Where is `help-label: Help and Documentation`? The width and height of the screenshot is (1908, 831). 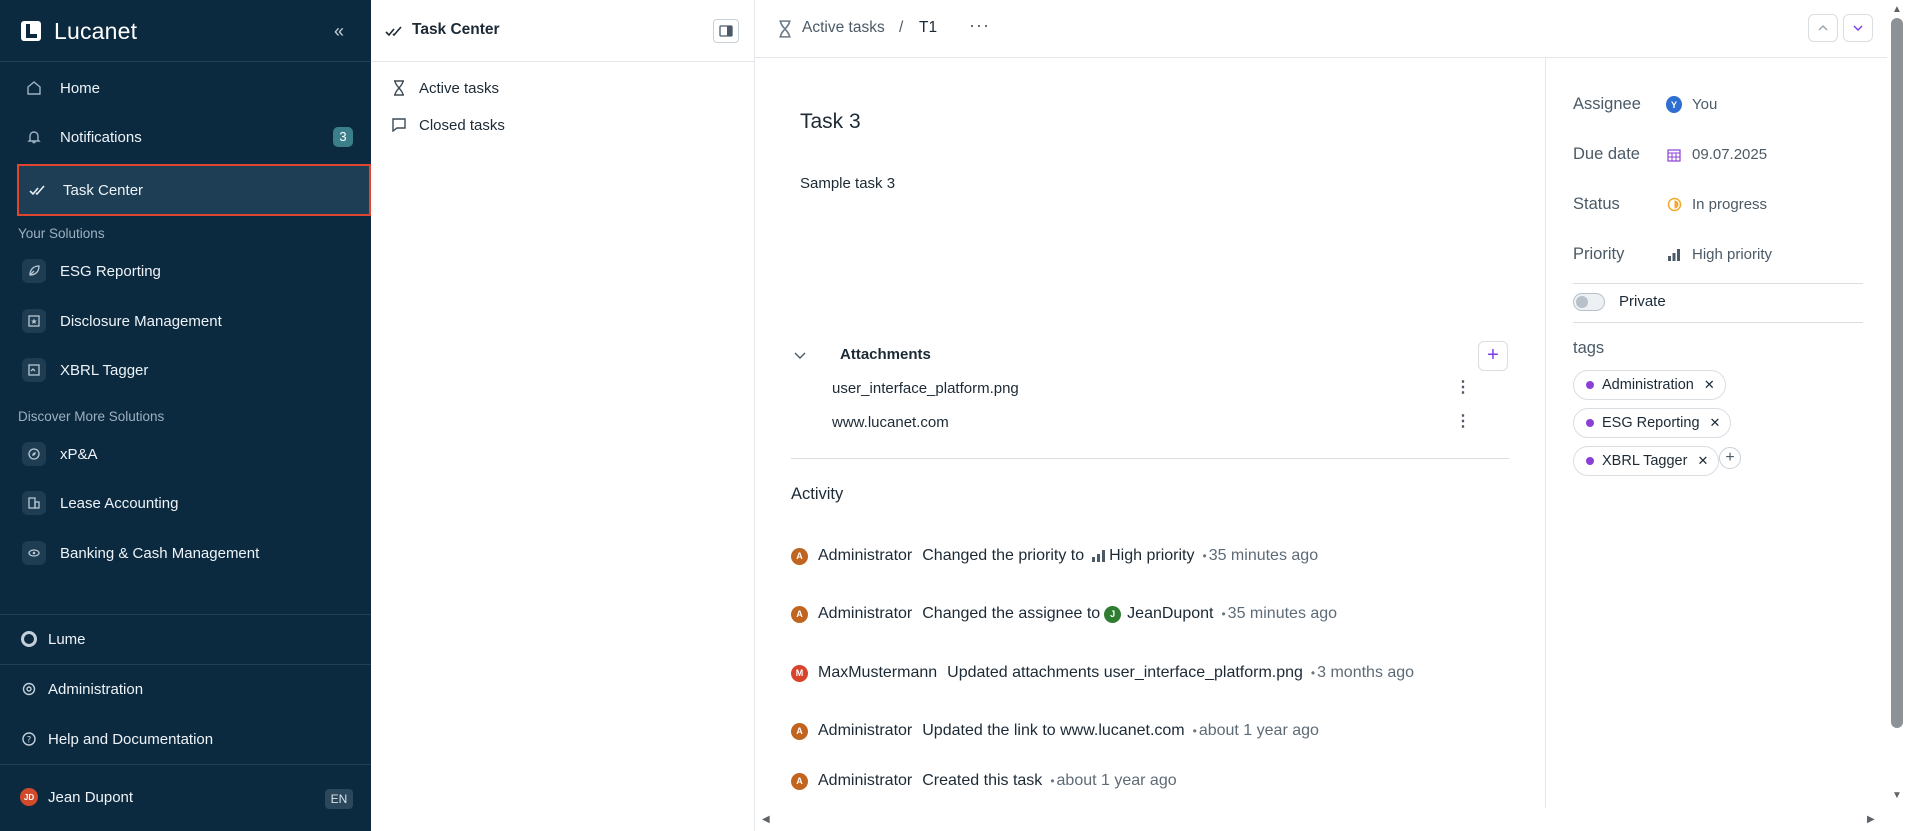
help-label: Help and Documentation is located at coordinates (131, 739).